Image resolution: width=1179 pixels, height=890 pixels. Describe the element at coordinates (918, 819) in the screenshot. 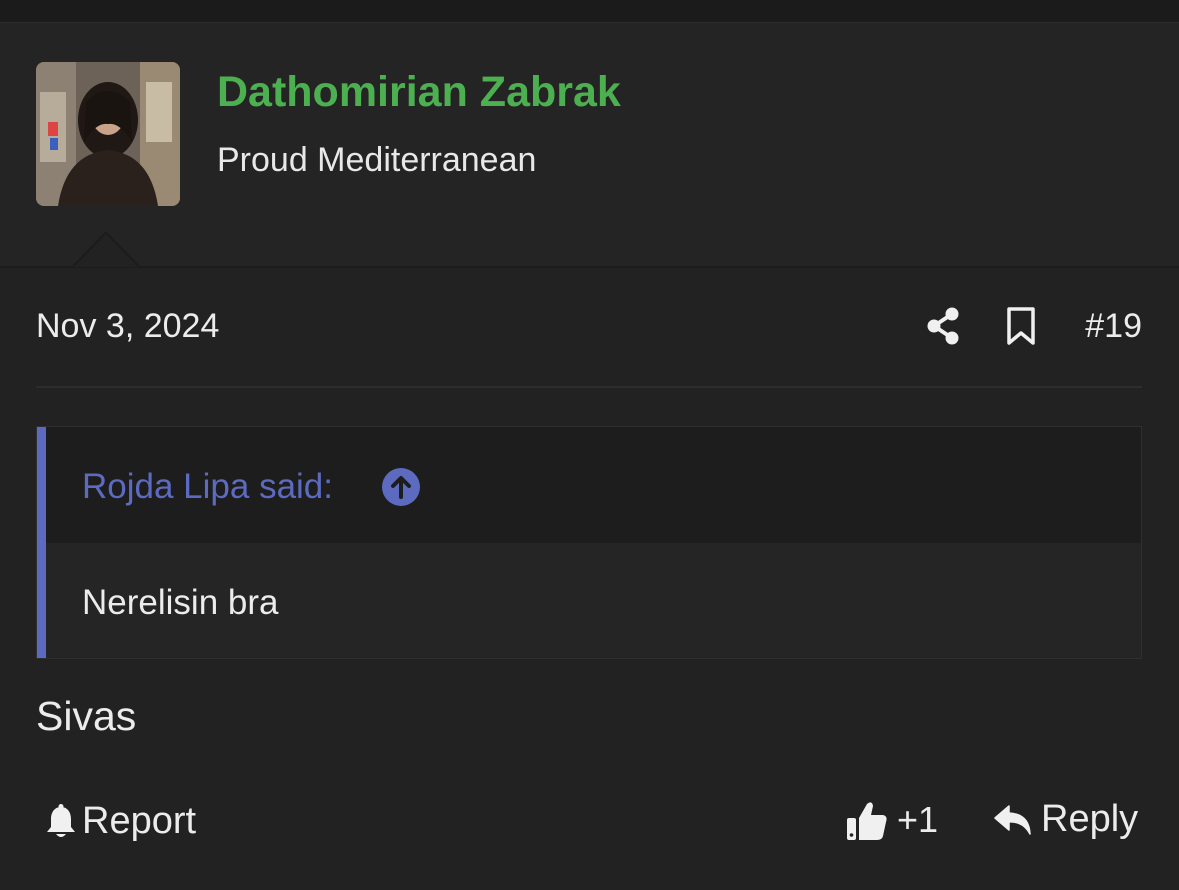

I see `like-count: +1` at that location.